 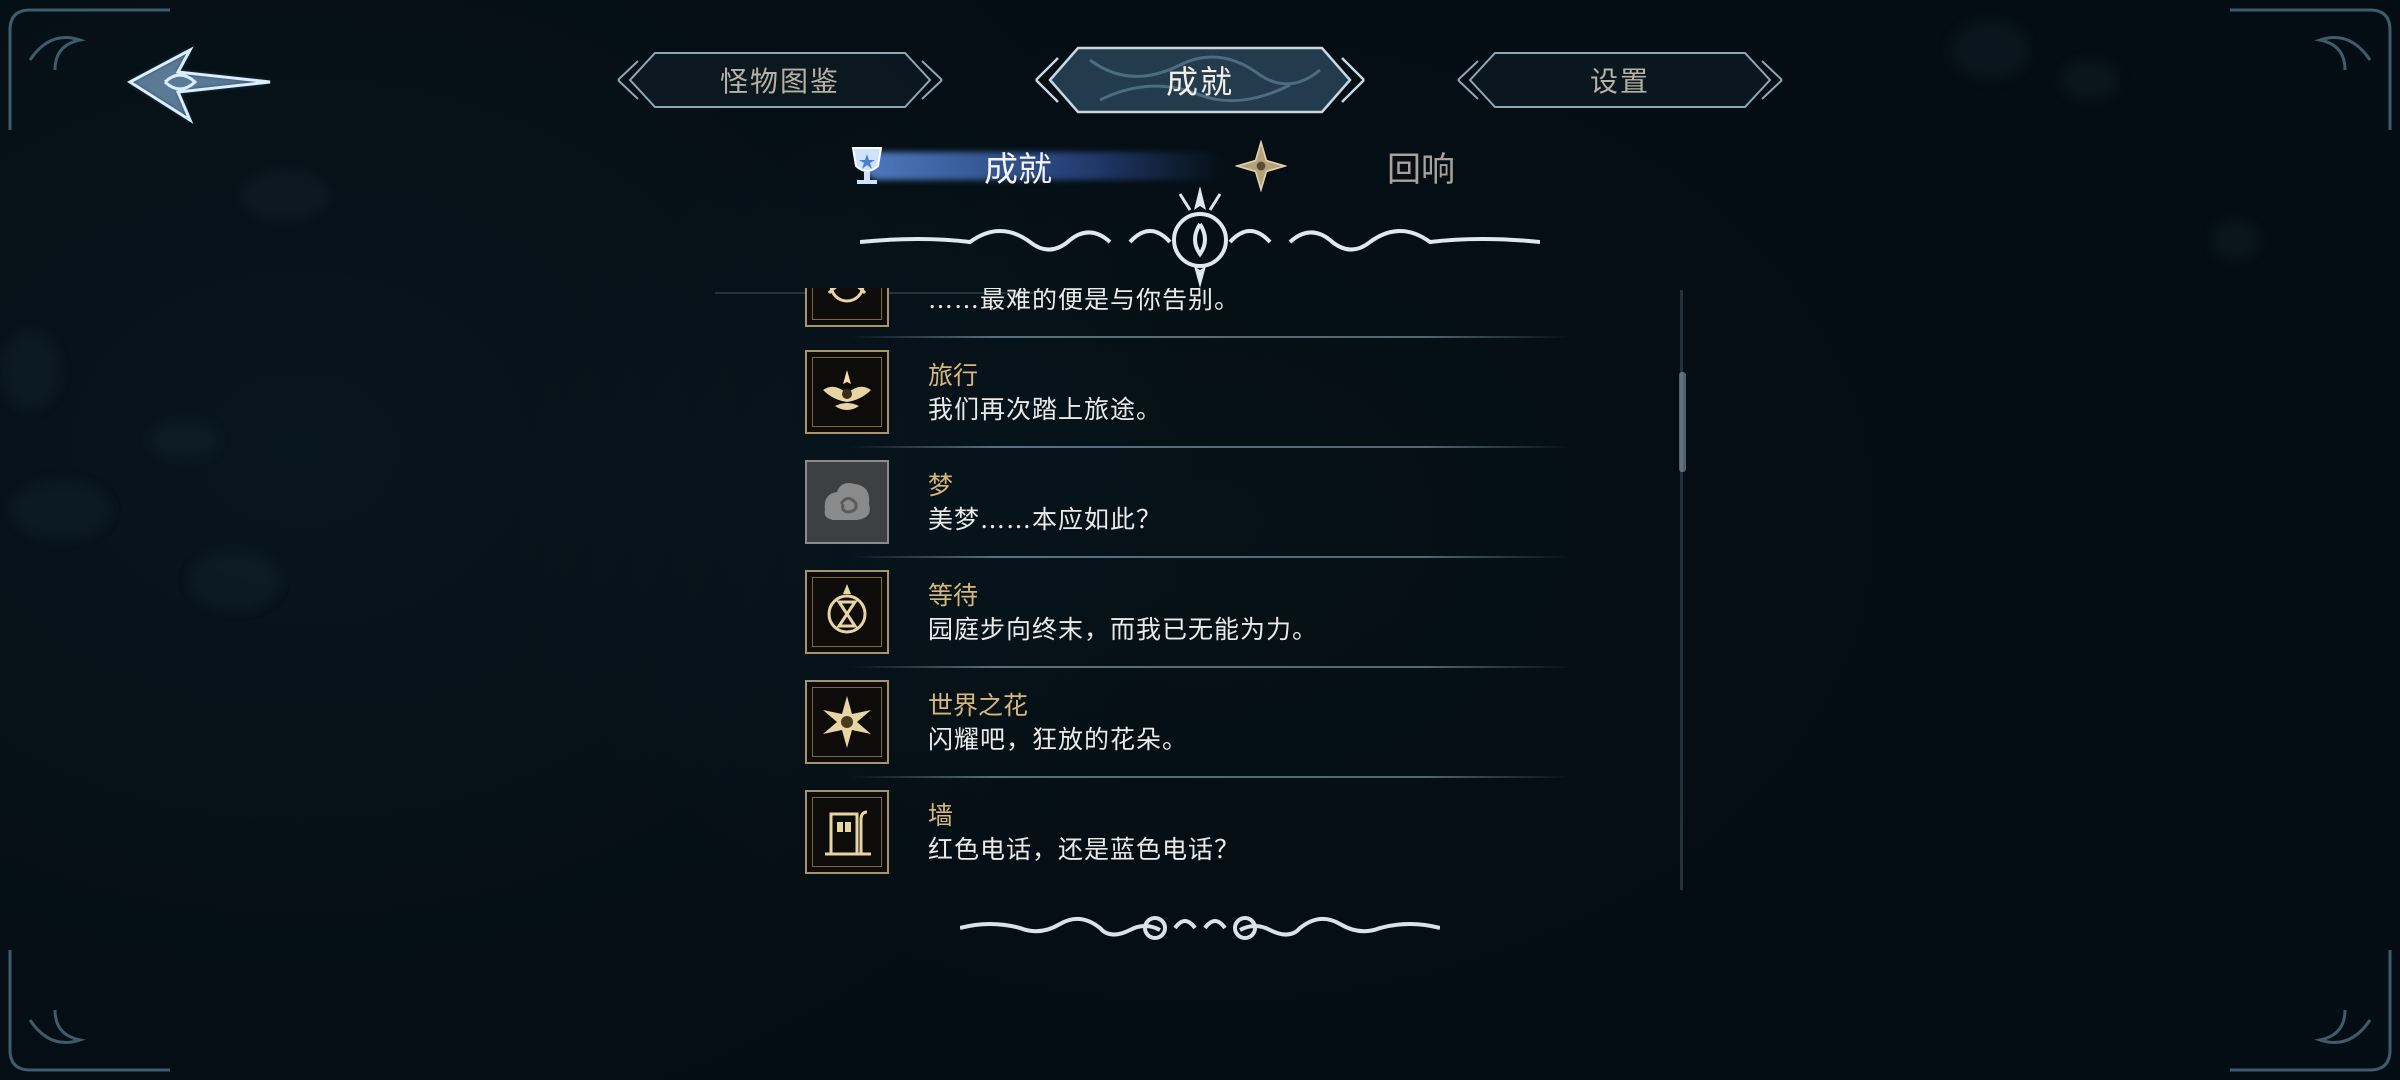 What do you see at coordinates (1261, 166) in the screenshot?
I see `four-point-star-icon` at bounding box center [1261, 166].